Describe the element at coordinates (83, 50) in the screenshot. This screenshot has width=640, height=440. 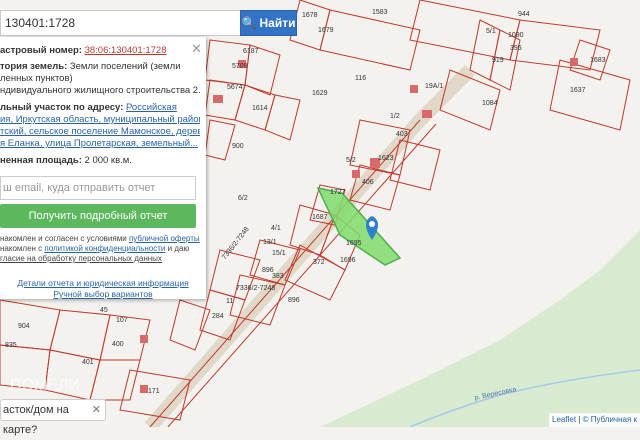
I see `cadastral-number: астровый номер: 38:06:130401:1728` at that location.